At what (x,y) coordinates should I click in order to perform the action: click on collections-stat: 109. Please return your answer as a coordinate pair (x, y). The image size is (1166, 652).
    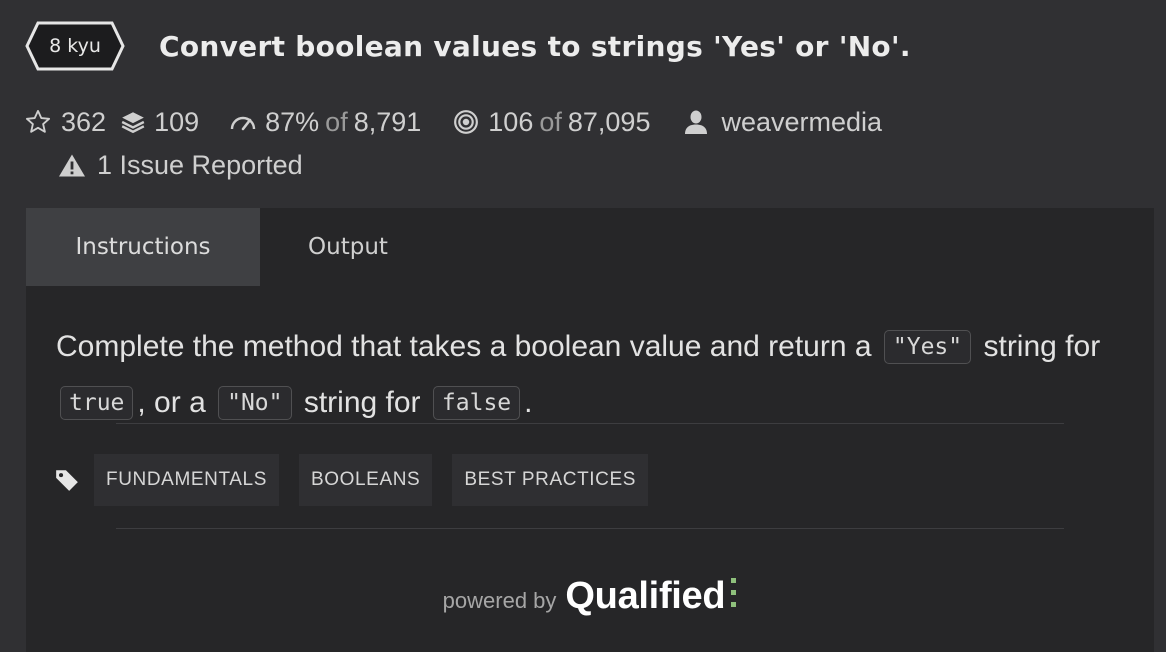
    Looking at the image, I should click on (159, 122).